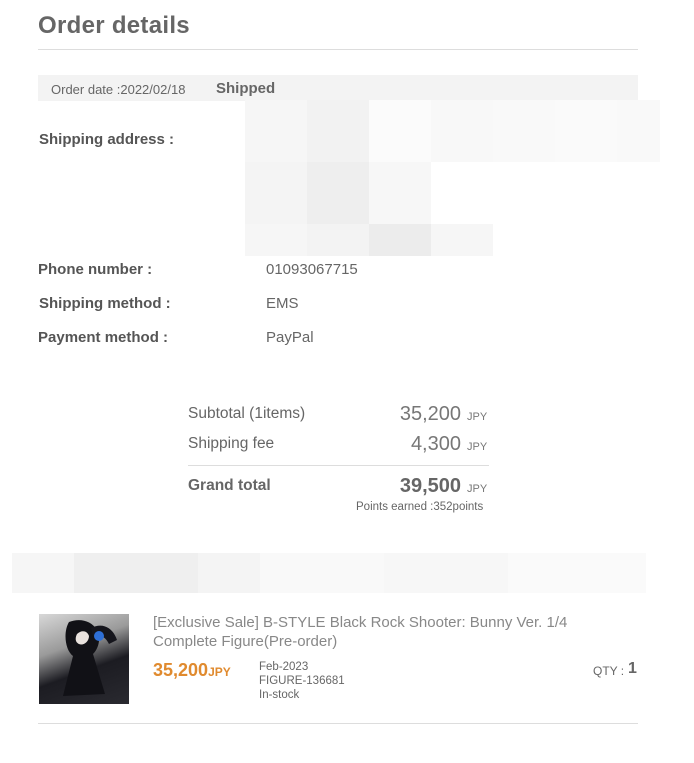 Image resolution: width=694 pixels, height=763 pixels. Describe the element at coordinates (477, 447) in the screenshot. I see `shipping-fee-currency: JPY` at that location.